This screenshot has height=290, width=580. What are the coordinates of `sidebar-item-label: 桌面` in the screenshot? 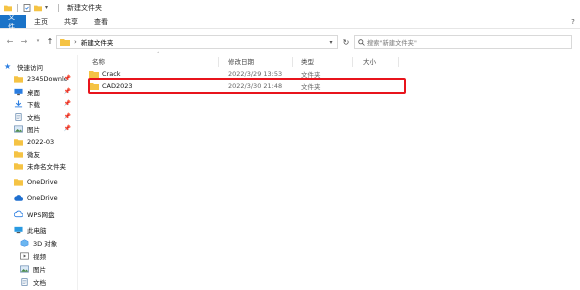 It's located at (33, 93).